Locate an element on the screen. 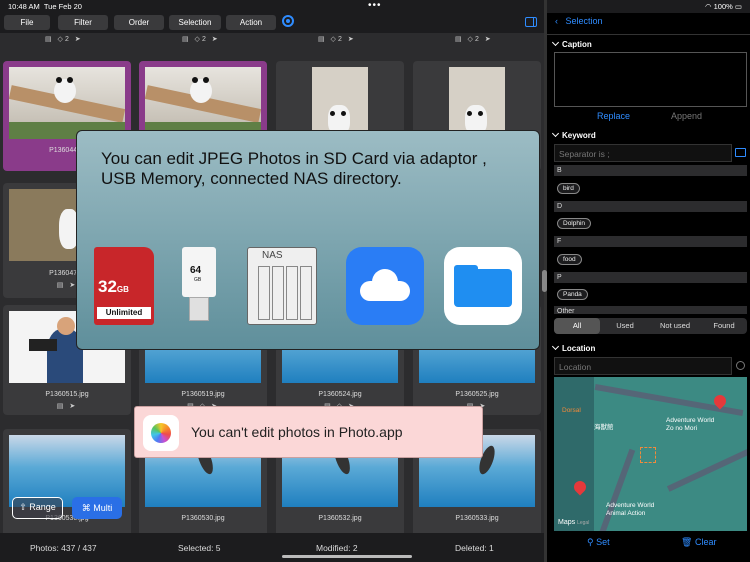 This screenshot has height=562, width=750. trash-icon: 🗑 is located at coordinates (687, 542).